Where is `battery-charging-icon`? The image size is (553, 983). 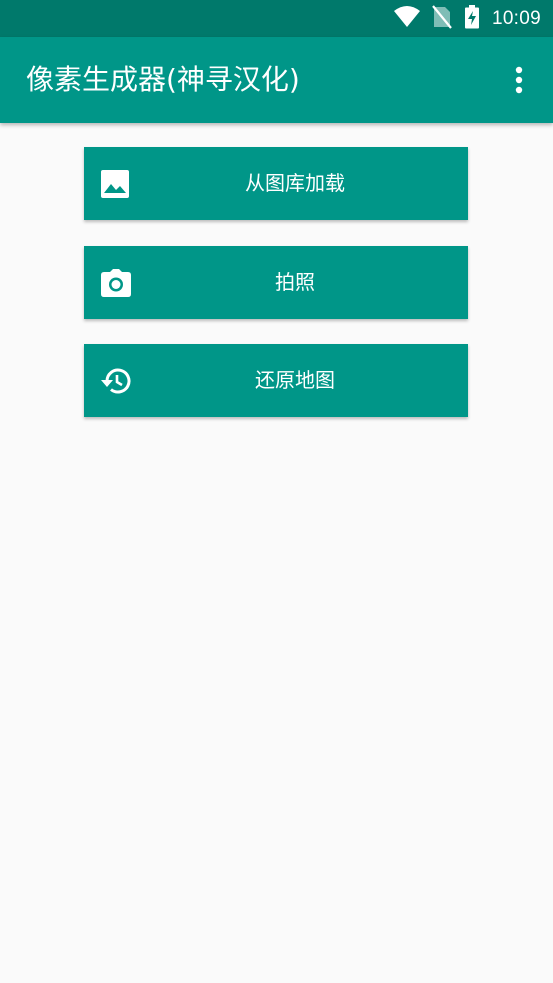
battery-charging-icon is located at coordinates (472, 18).